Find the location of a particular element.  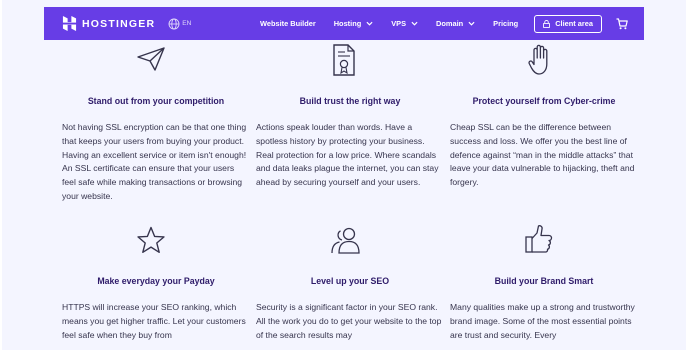

nav-label: Pricing is located at coordinates (506, 23).